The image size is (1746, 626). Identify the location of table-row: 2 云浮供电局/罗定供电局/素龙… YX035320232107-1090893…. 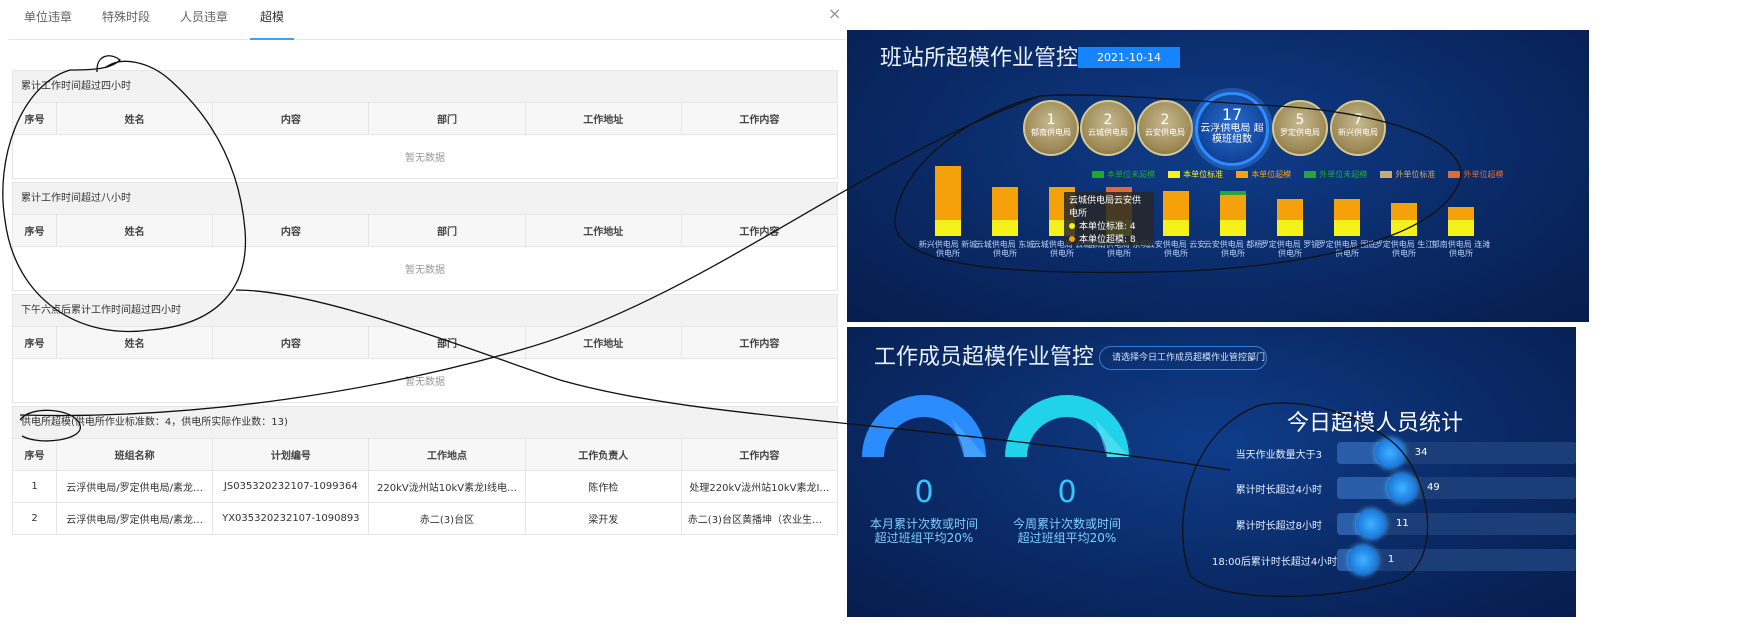
(425, 518).